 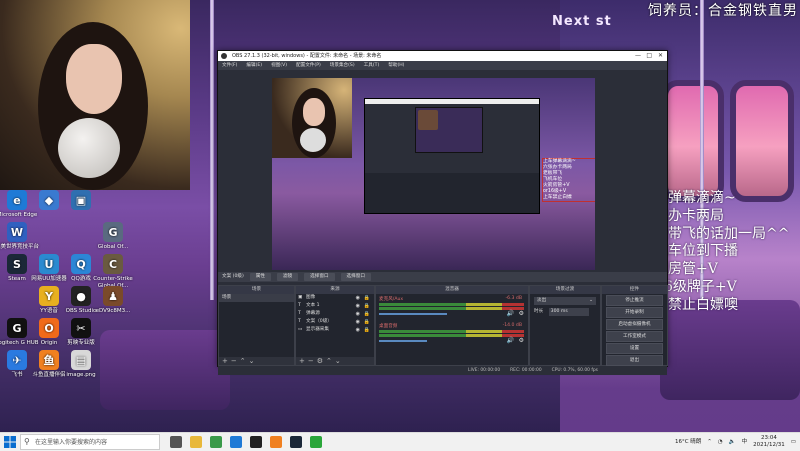 What do you see at coordinates (308, 65) in the screenshot?
I see `menu-item: 配置文件(P)` at bounding box center [308, 65].